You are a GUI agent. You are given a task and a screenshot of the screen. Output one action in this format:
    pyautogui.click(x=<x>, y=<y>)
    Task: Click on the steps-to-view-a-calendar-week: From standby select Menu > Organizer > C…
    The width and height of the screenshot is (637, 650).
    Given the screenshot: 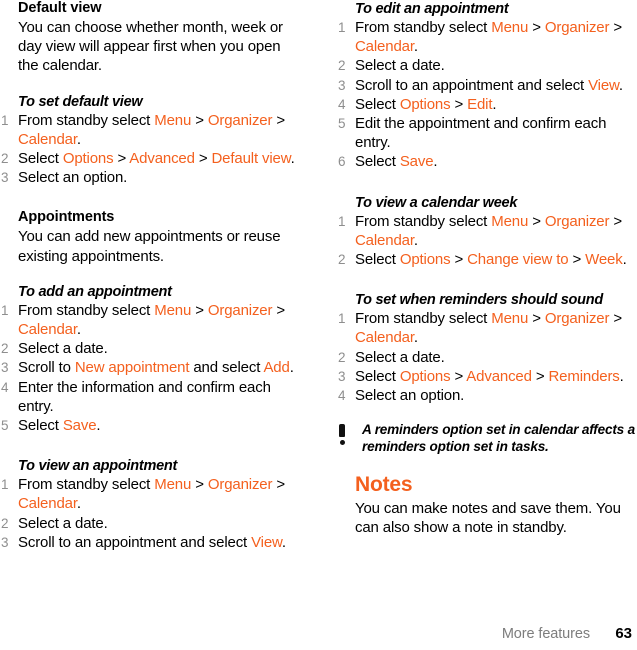 What is the action you would take?
    pyautogui.click(x=487, y=241)
    